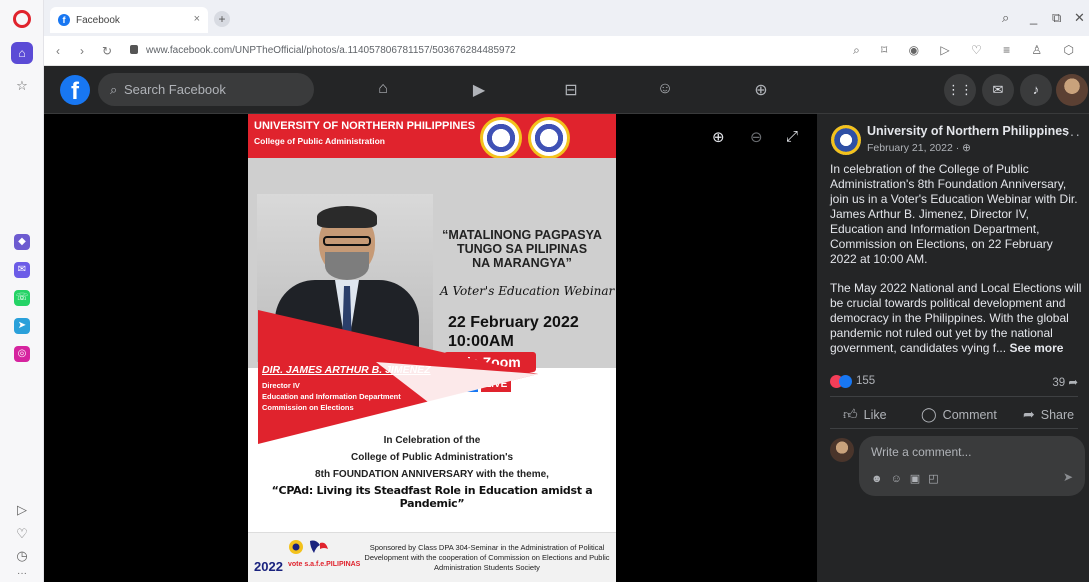 This screenshot has width=1089, height=582. What do you see at coordinates (909, 478) in the screenshot?
I see `comment-attachment-icons: ☻☺▣◰` at bounding box center [909, 478].